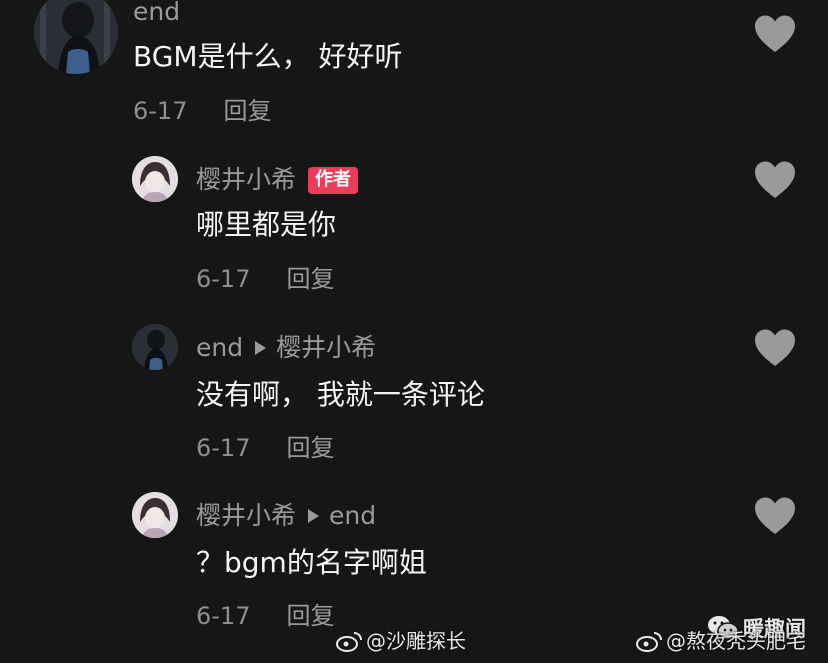 The height and width of the screenshot is (663, 828). Describe the element at coordinates (268, 56) in the screenshot. I see `comment-text: BGM是什么， 好好听` at that location.